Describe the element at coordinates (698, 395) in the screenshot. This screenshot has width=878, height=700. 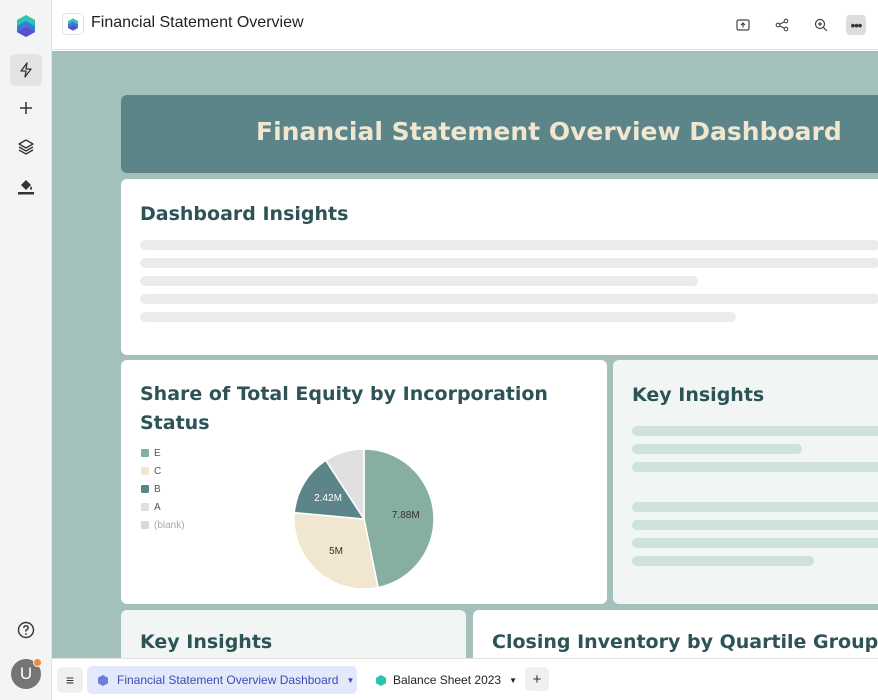
I see `key-insights-title: Key Insights` at that location.